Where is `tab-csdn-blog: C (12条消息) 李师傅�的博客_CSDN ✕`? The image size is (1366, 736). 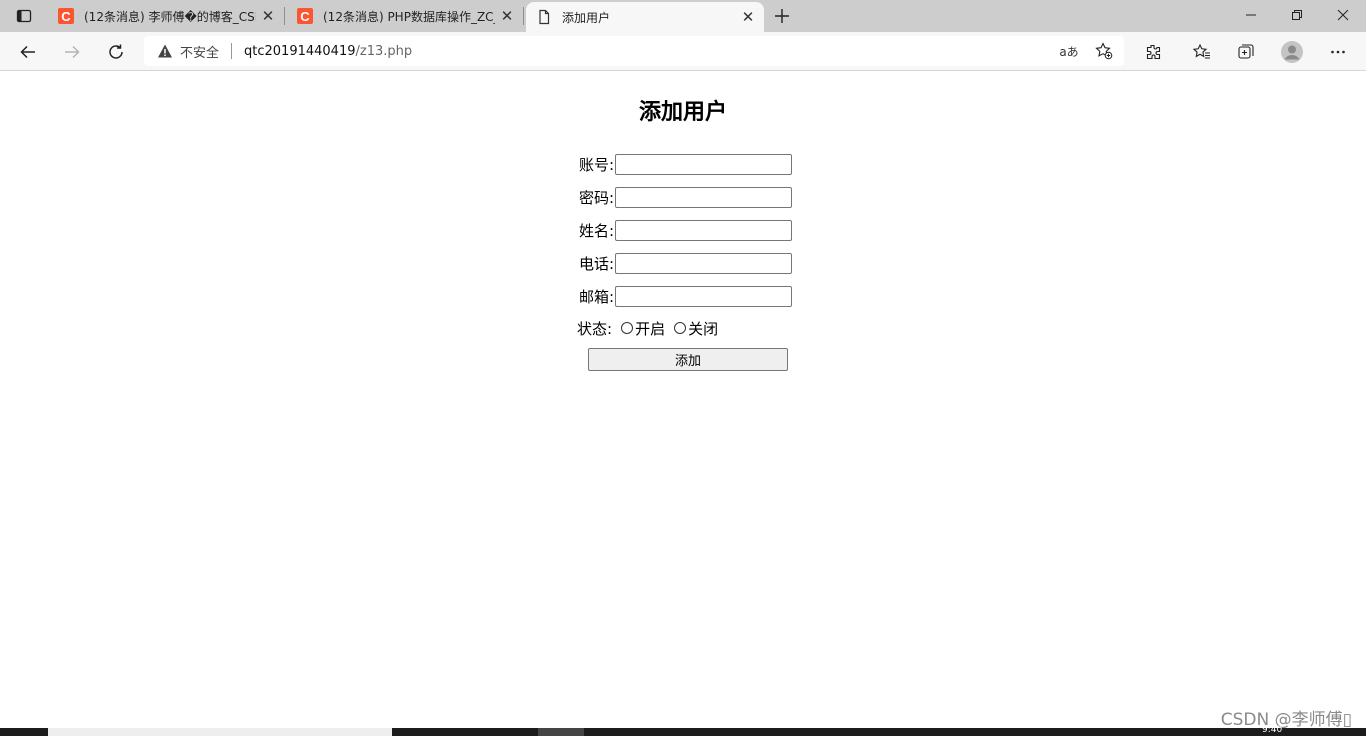 tab-csdn-blog: C (12条消息) 李师傅�的博客_CSDN ✕ is located at coordinates (166, 16).